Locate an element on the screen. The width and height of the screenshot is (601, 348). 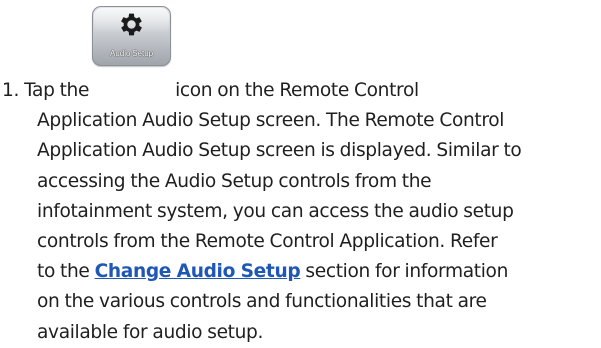
audio-setup-app-icon: Audio Setup is located at coordinates (132, 53).